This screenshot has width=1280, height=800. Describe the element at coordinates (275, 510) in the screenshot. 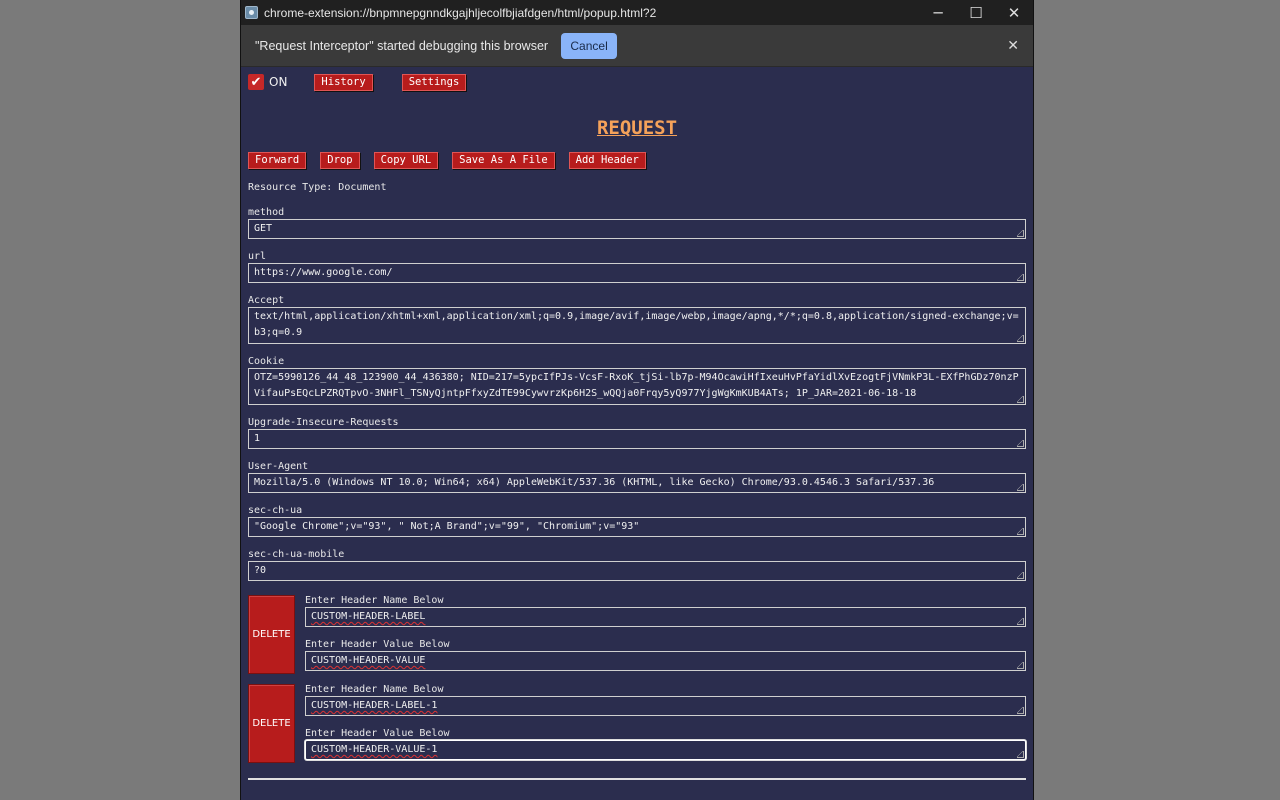

I see `field-label: sec-ch-ua` at that location.